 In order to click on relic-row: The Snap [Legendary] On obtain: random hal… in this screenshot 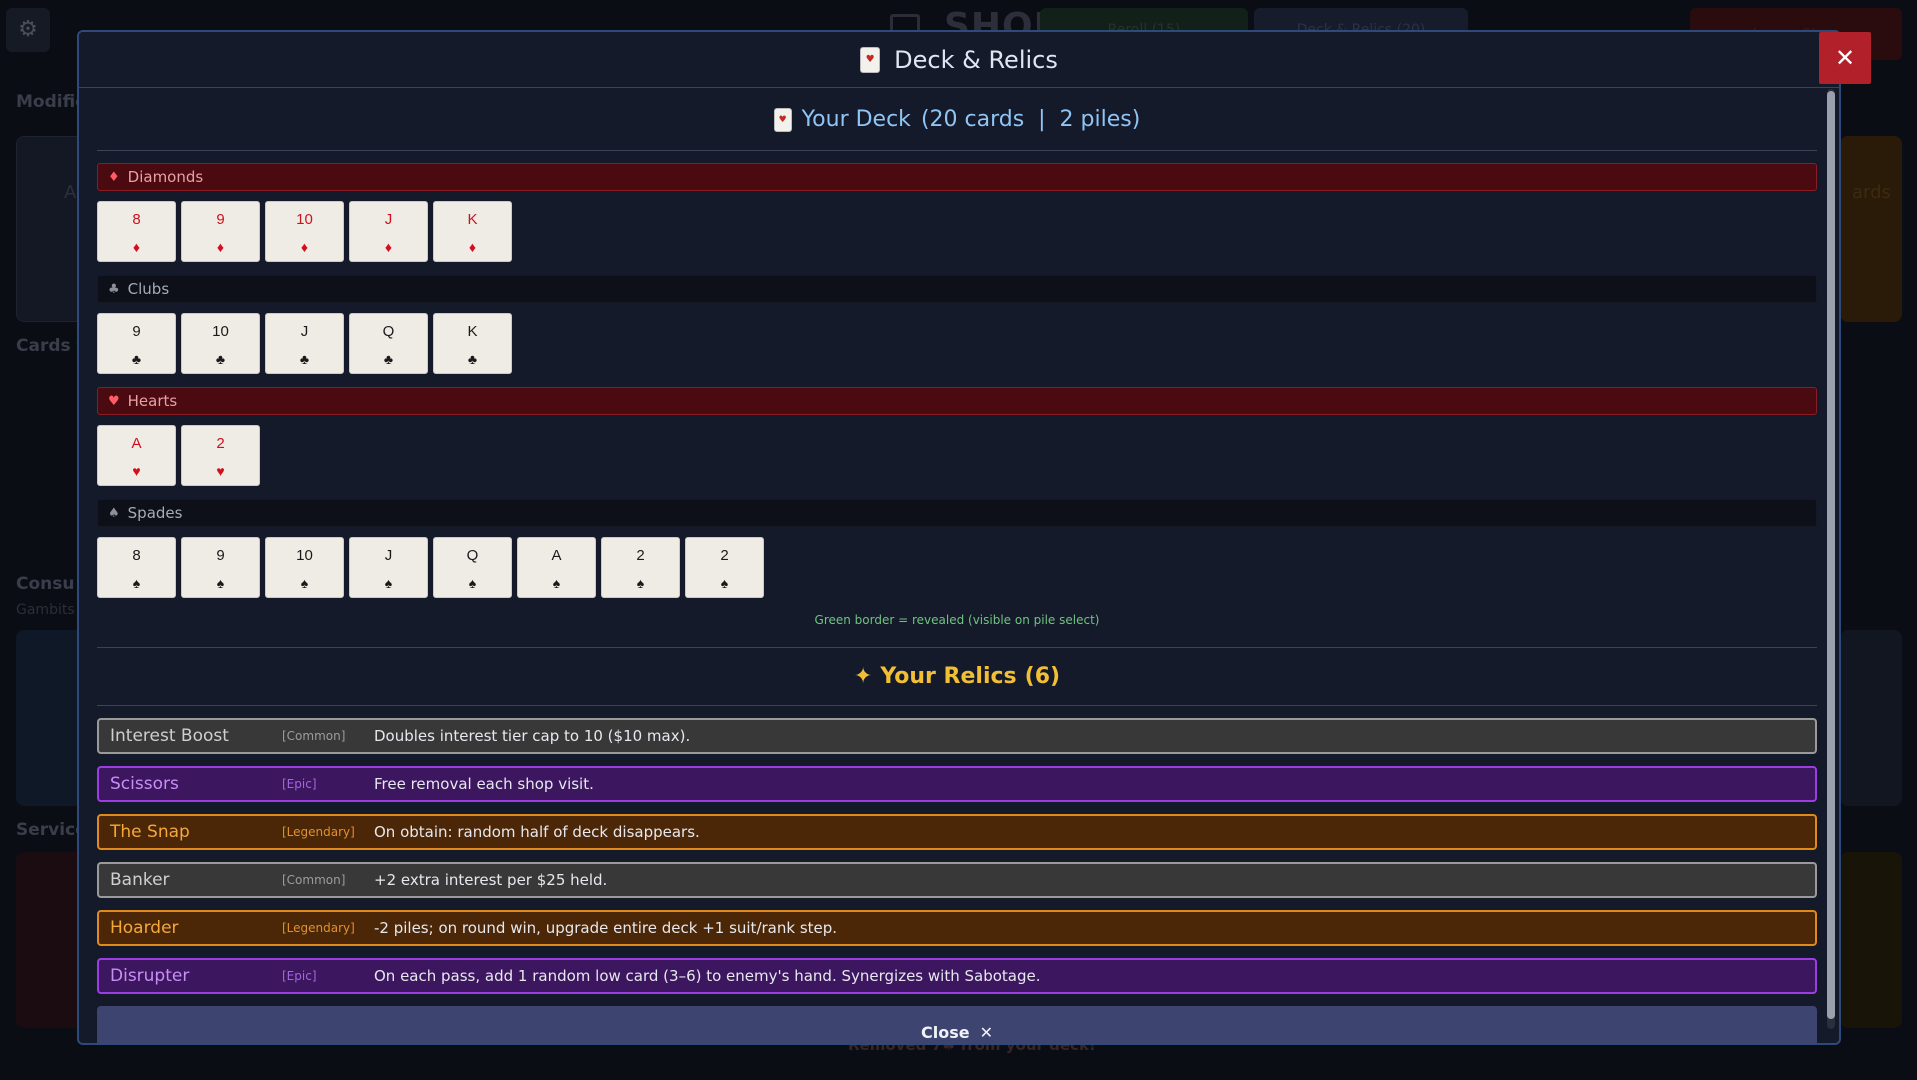, I will do `click(957, 832)`.